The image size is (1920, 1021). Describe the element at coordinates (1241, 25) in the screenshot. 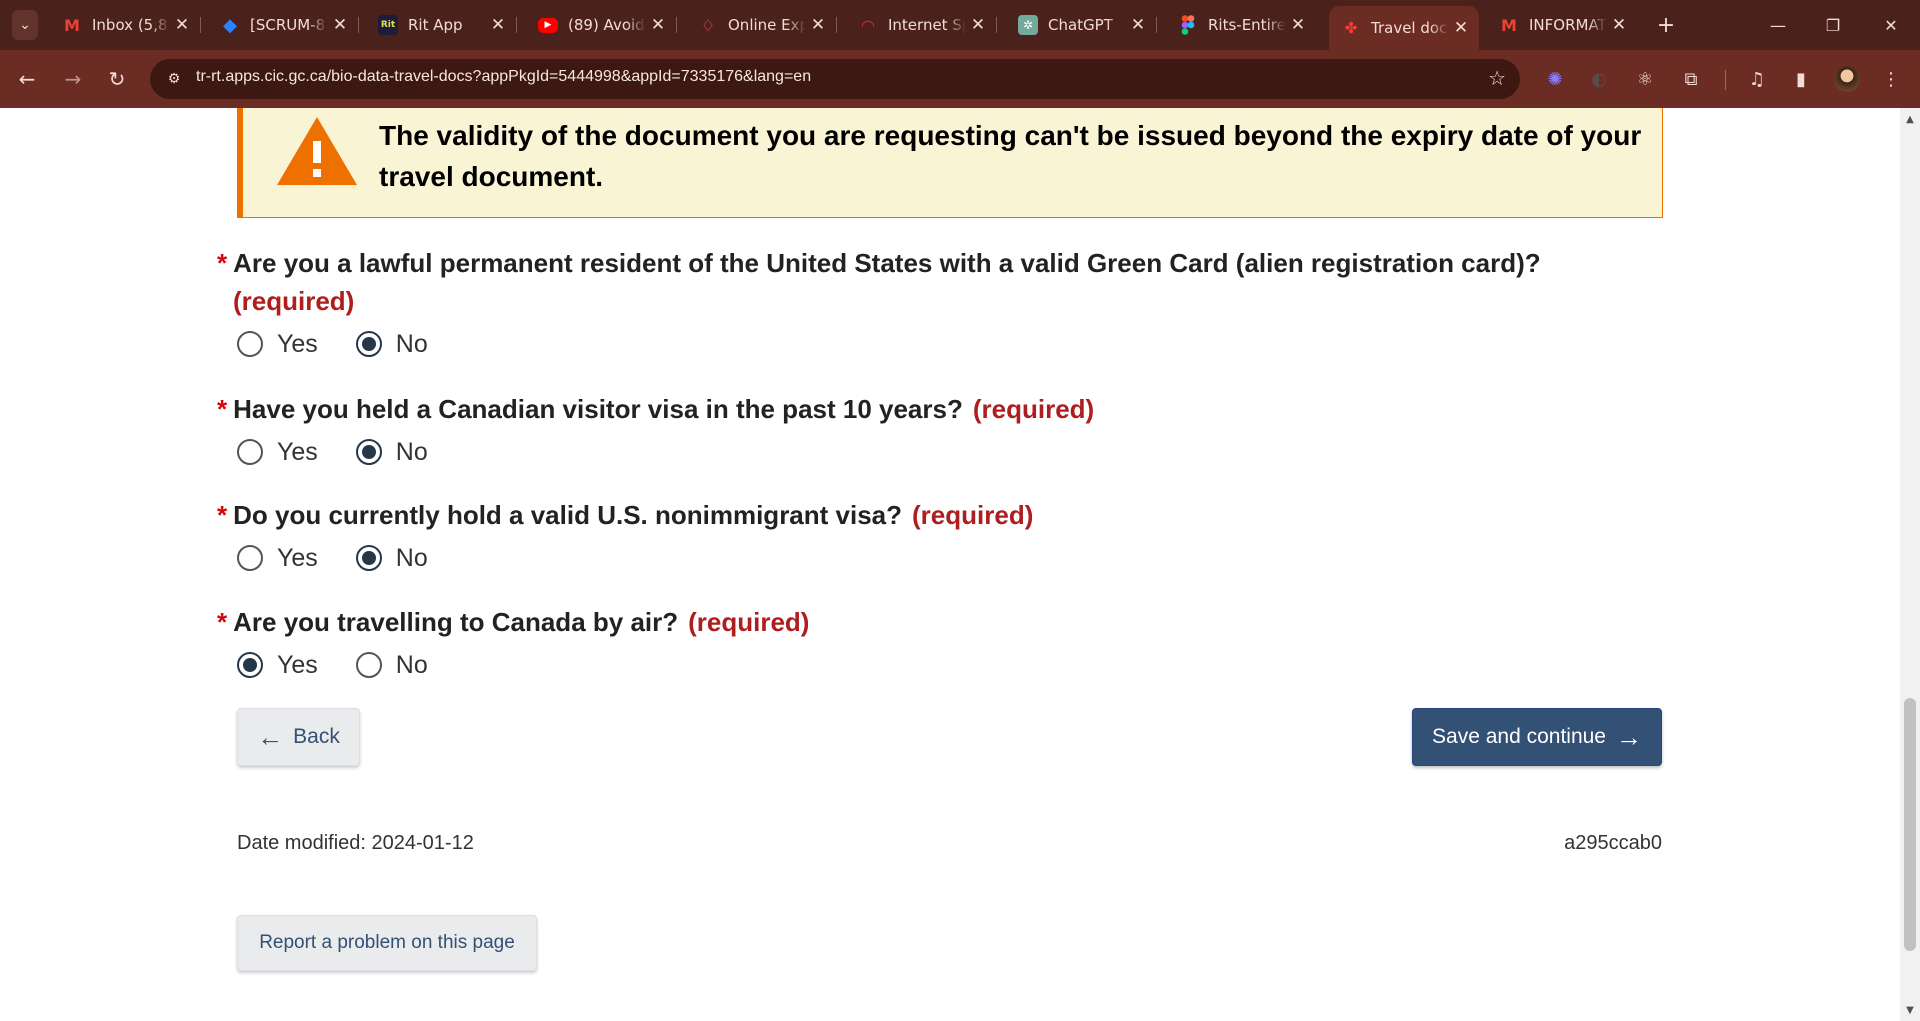

I see `browser-tab: Rits-Entire ✕` at that location.